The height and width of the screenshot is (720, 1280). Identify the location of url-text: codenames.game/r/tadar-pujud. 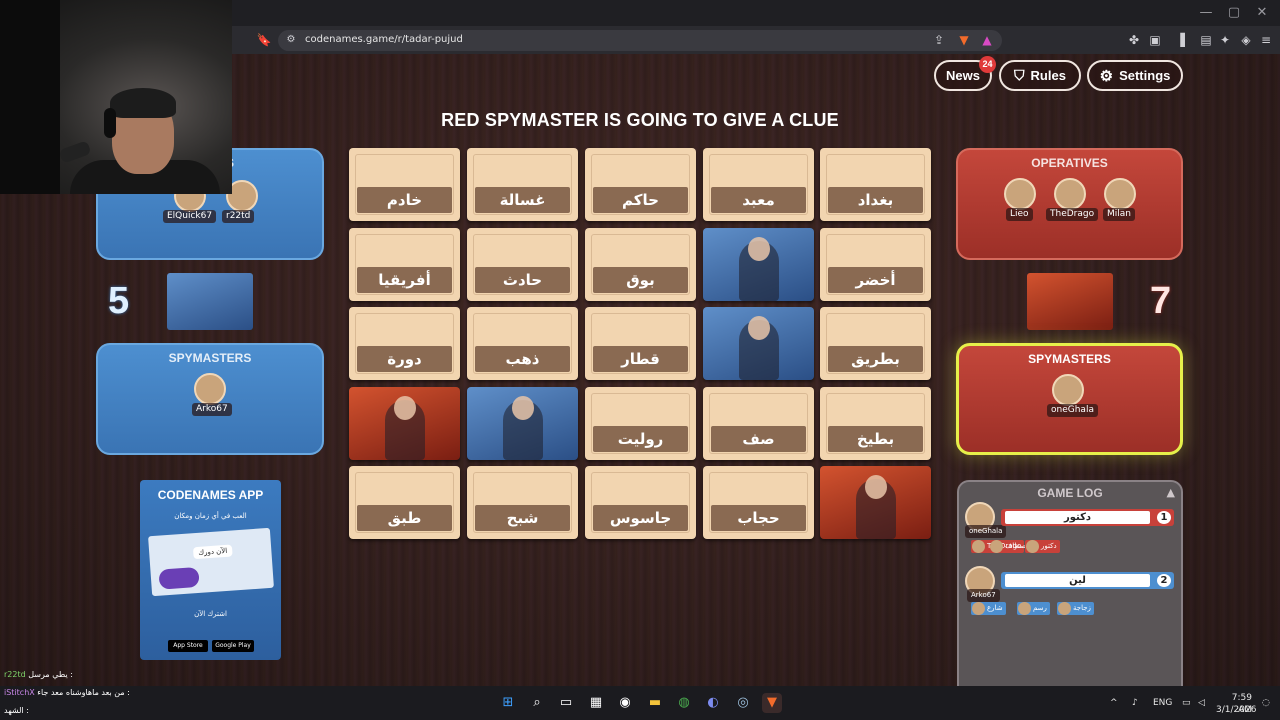
(384, 40).